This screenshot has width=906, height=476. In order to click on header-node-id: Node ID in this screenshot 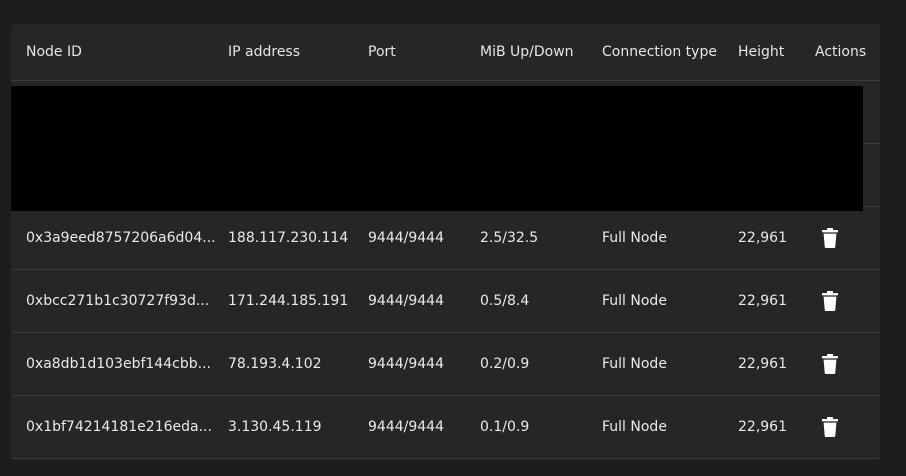, I will do `click(121, 52)`.